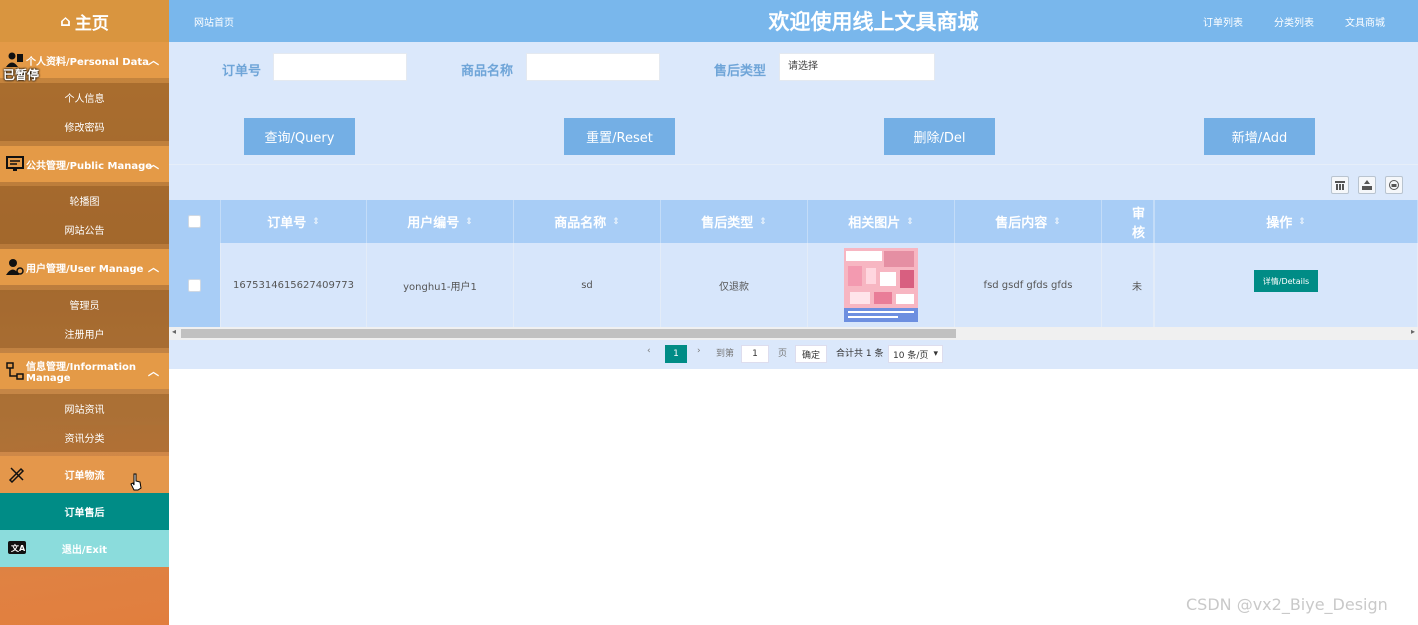 The image size is (1418, 625). I want to click on goto-confirm-button: 确定, so click(811, 354).